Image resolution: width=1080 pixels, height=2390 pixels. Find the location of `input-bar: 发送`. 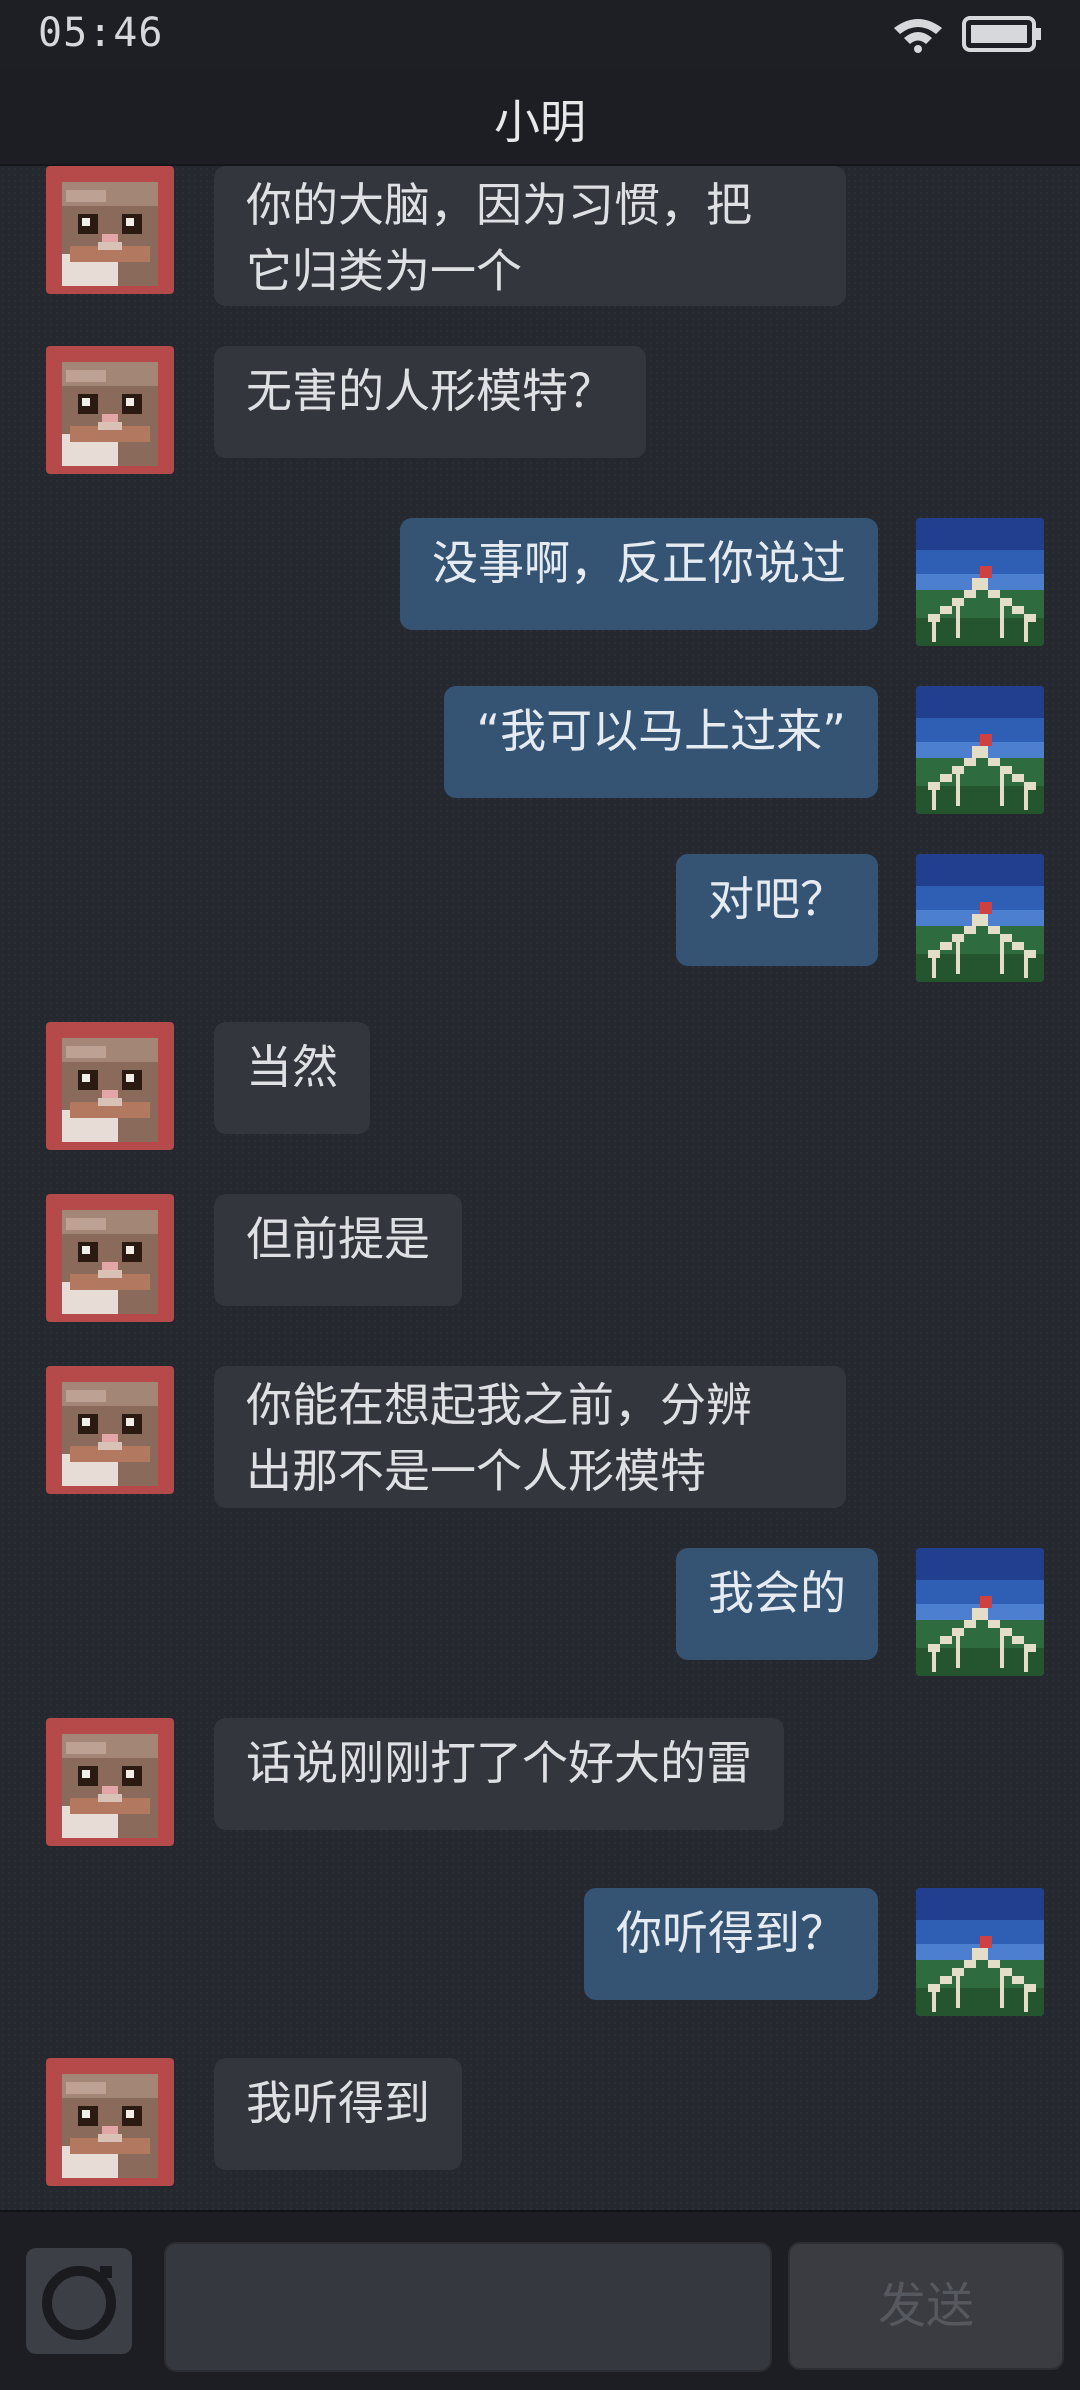

input-bar: 发送 is located at coordinates (540, 2300).